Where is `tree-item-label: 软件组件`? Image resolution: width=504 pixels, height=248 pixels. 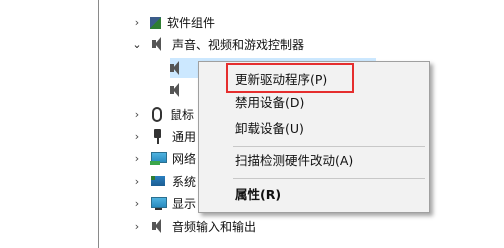
tree-item-label: 软件组件 is located at coordinates (191, 22).